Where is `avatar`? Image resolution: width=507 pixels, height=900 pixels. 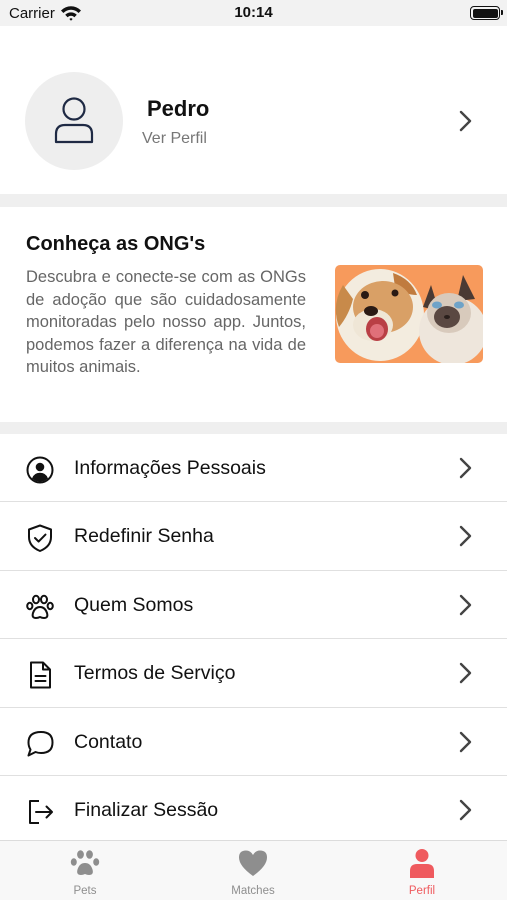 avatar is located at coordinates (74, 121).